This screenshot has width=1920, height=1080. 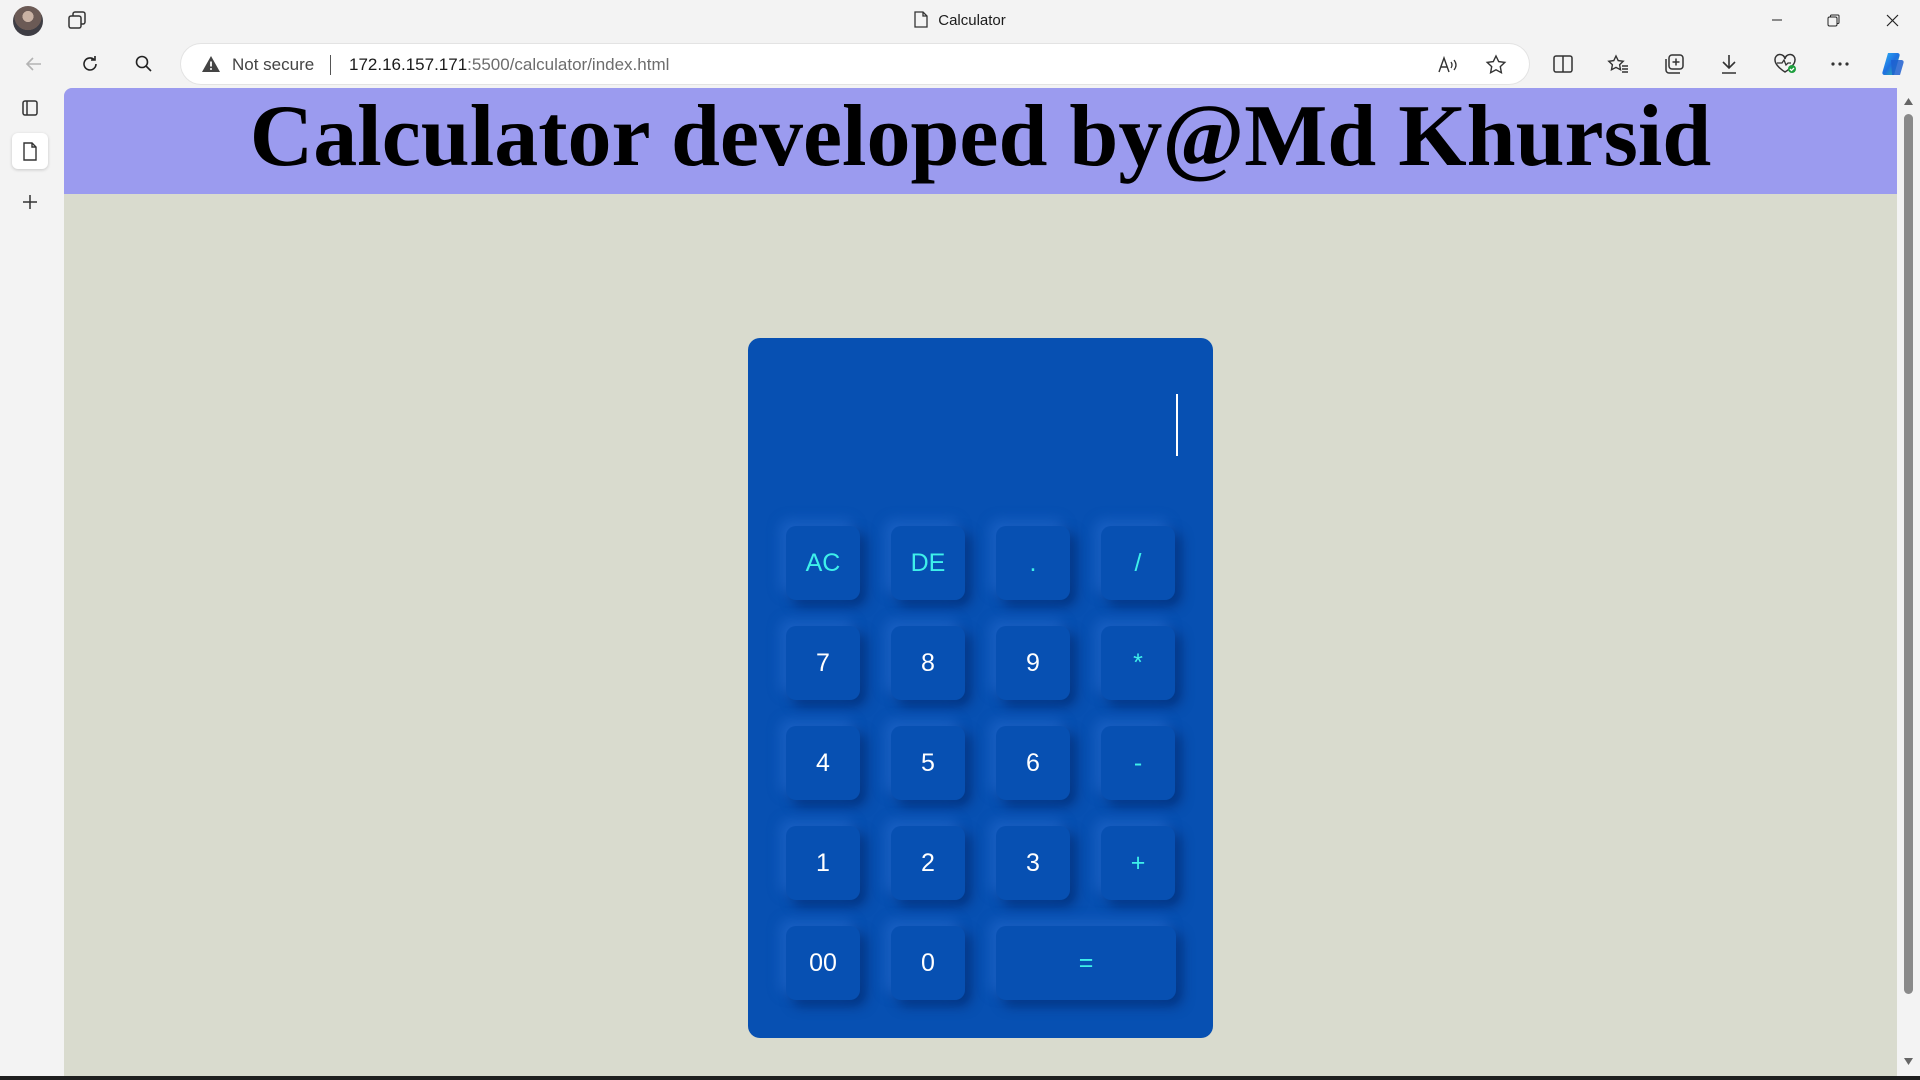 I want to click on scroll-down-icon, so click(x=1908, y=1061).